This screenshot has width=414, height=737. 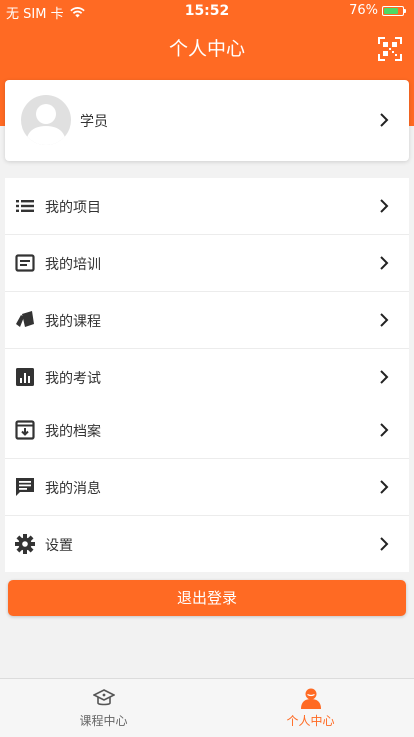 I want to click on person-icon, so click(x=311, y=698).